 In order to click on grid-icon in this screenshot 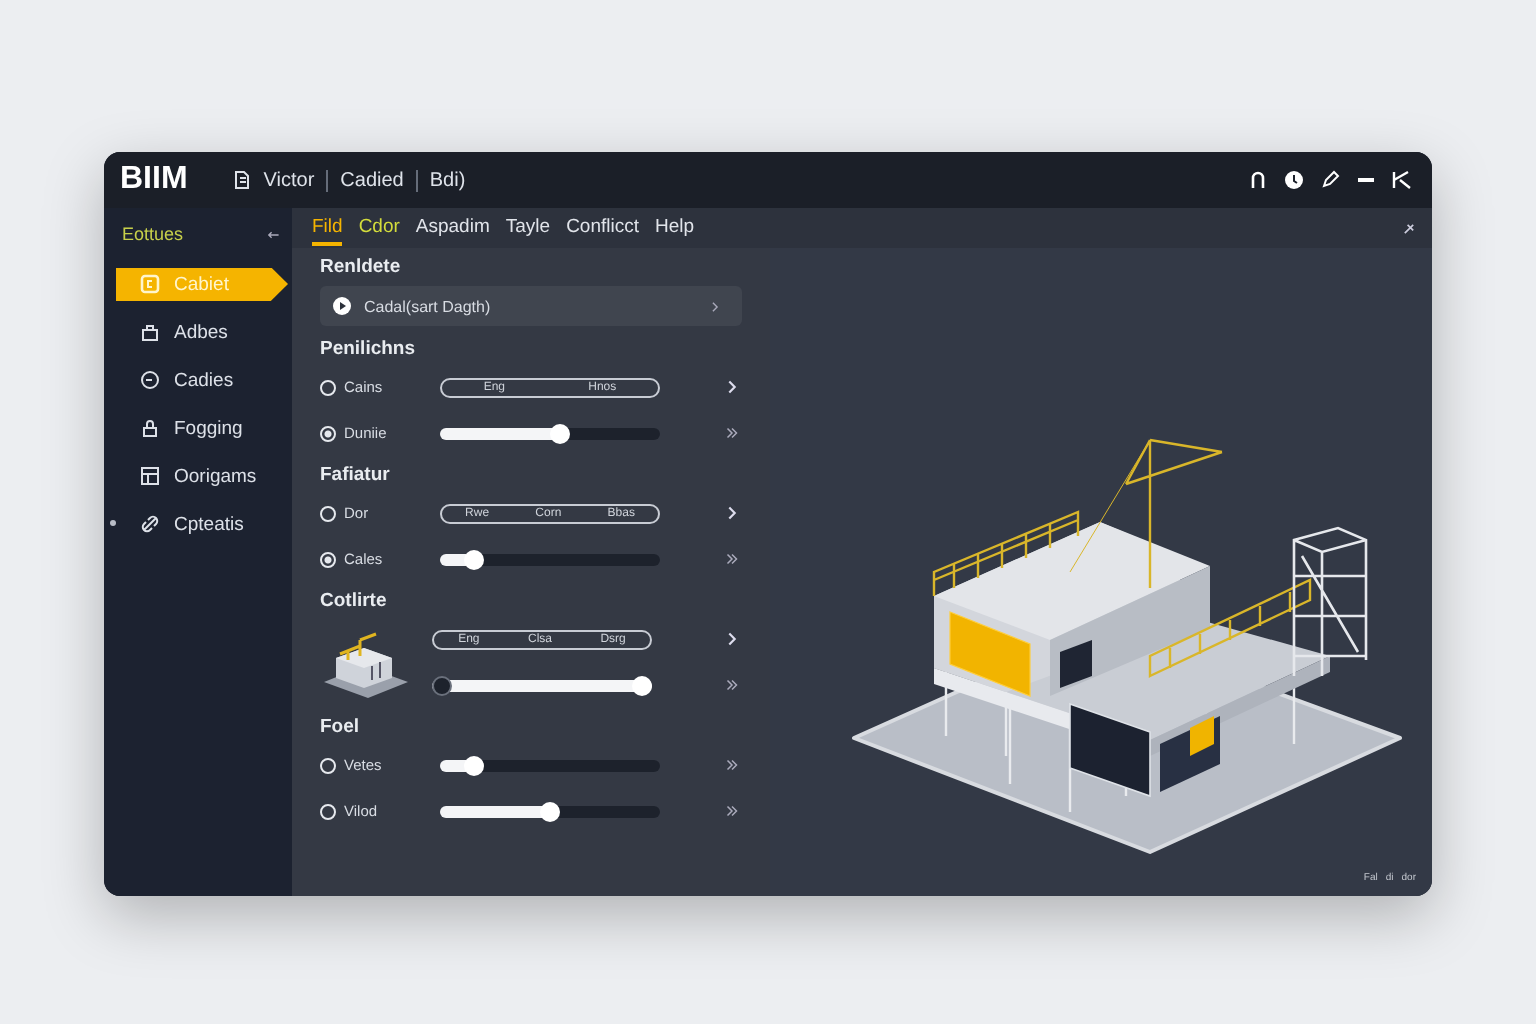, I will do `click(150, 476)`.